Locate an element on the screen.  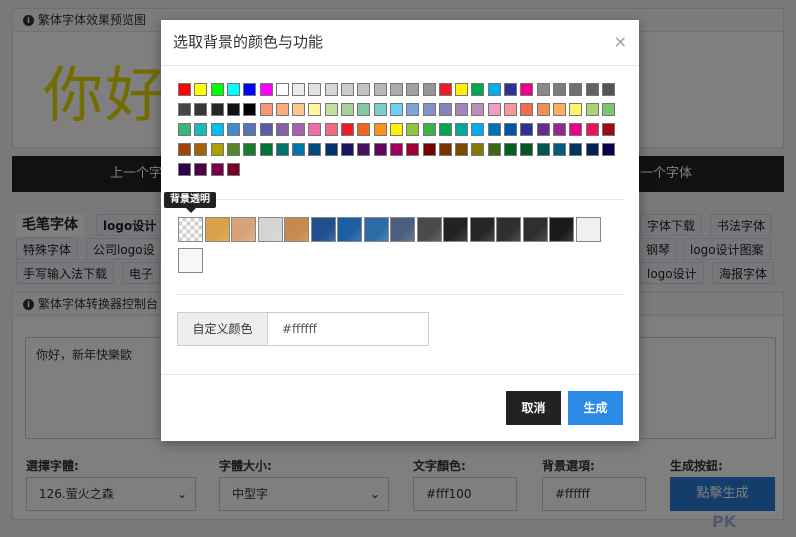
transparent-swatch is located at coordinates (190, 229).